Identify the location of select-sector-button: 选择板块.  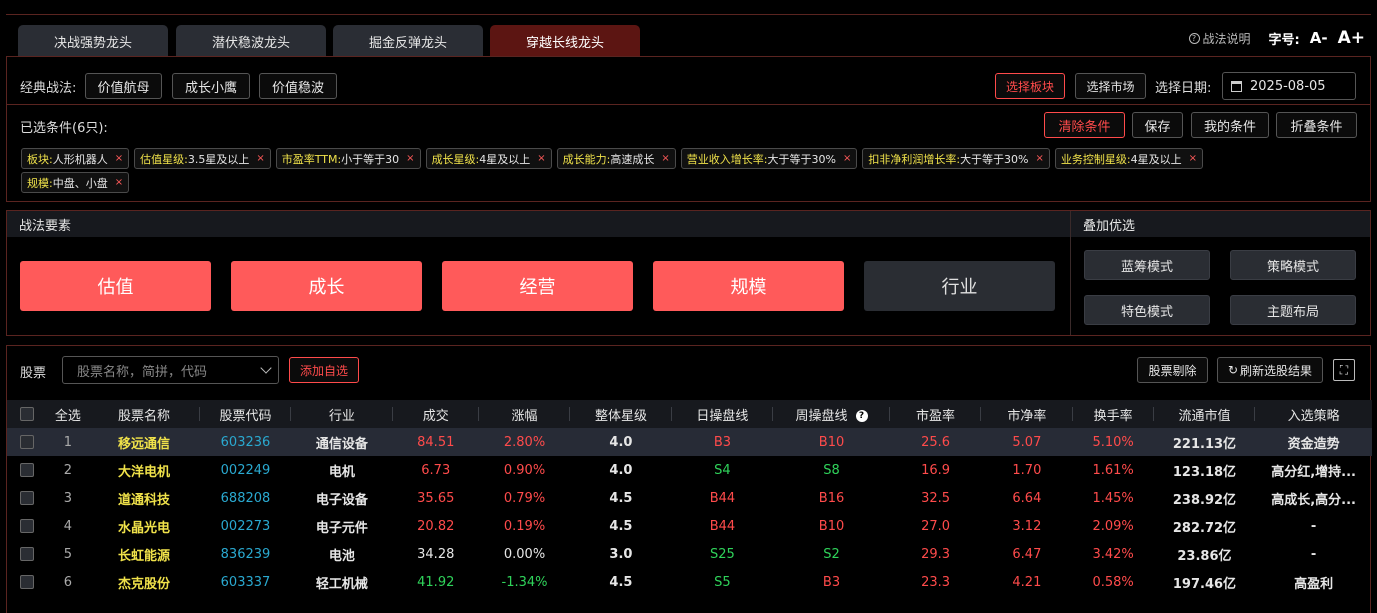
(1030, 86).